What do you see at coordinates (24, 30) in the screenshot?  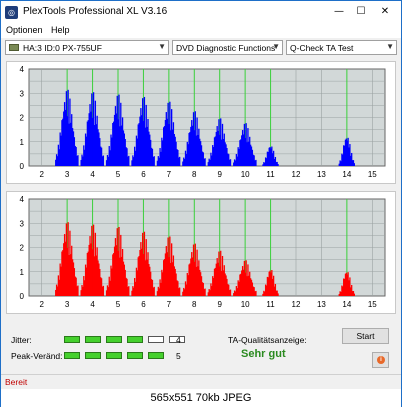 I see `menu-optionen: Optionen` at bounding box center [24, 30].